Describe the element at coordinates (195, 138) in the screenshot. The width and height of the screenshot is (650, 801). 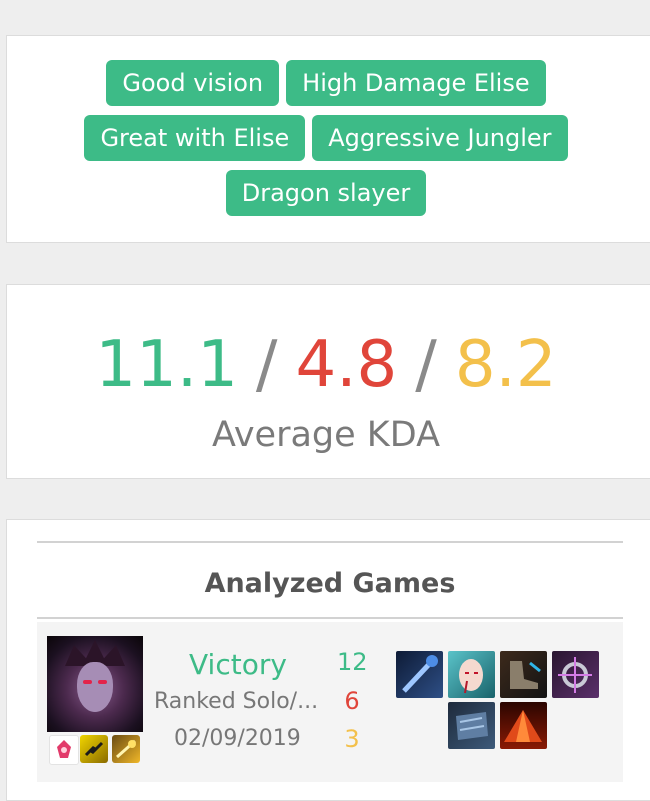
I see `tag-great-with-elise: Great with Elise` at that location.